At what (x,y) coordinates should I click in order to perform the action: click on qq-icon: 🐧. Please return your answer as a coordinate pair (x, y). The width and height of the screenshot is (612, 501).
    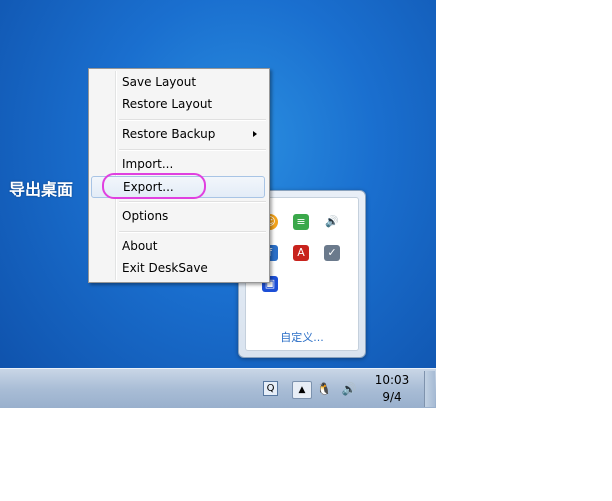
    Looking at the image, I should click on (324, 389).